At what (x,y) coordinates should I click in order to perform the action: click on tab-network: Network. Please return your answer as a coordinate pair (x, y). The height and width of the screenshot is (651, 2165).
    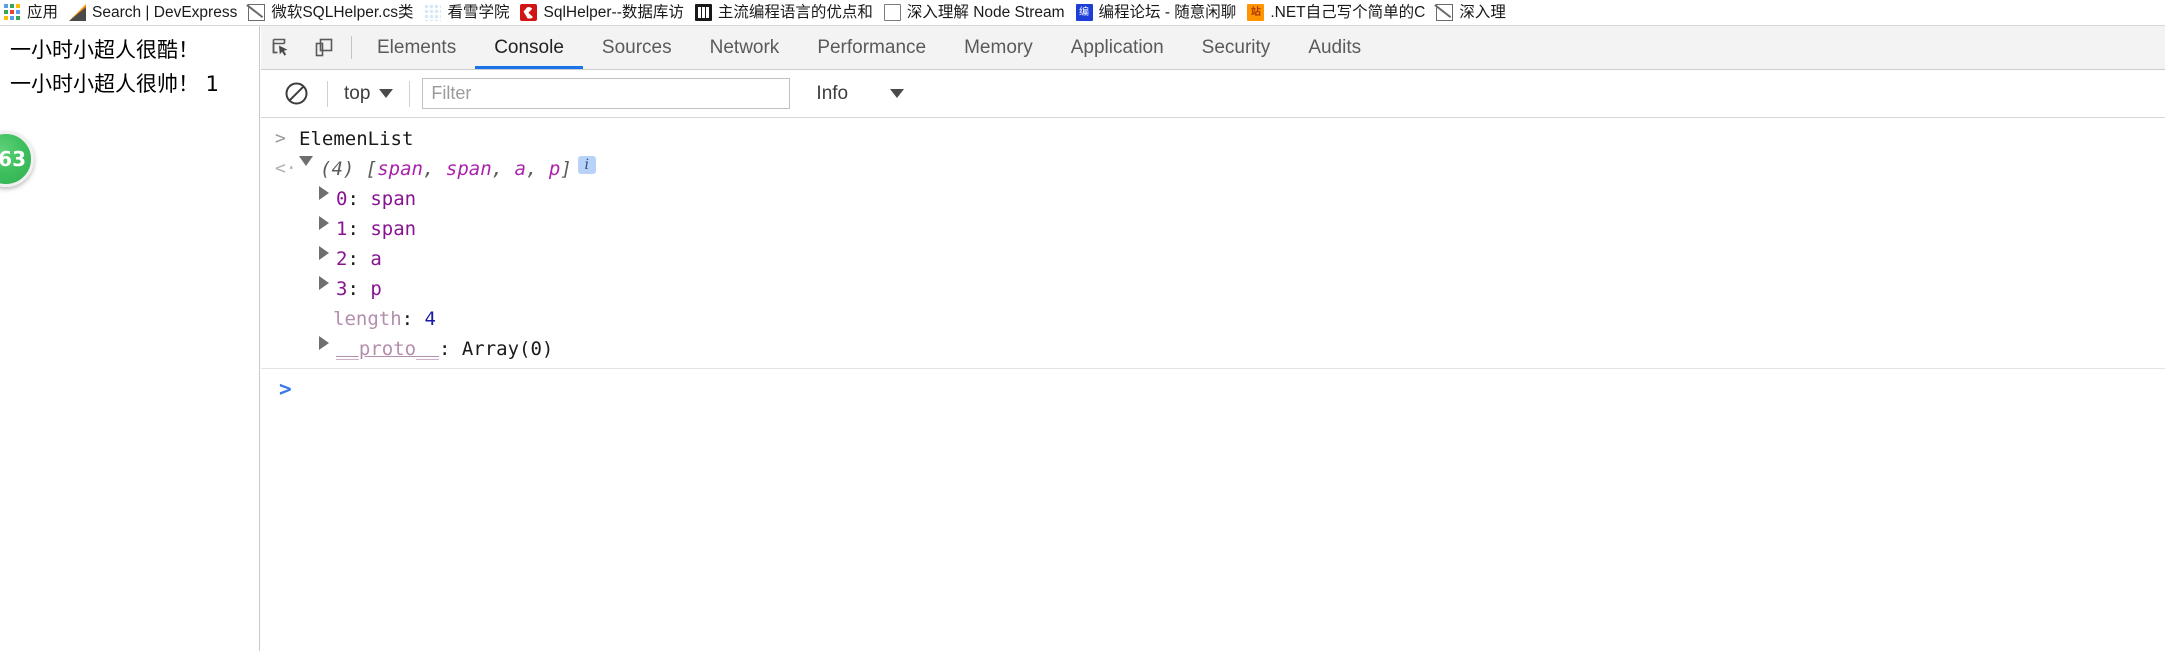
    Looking at the image, I should click on (745, 47).